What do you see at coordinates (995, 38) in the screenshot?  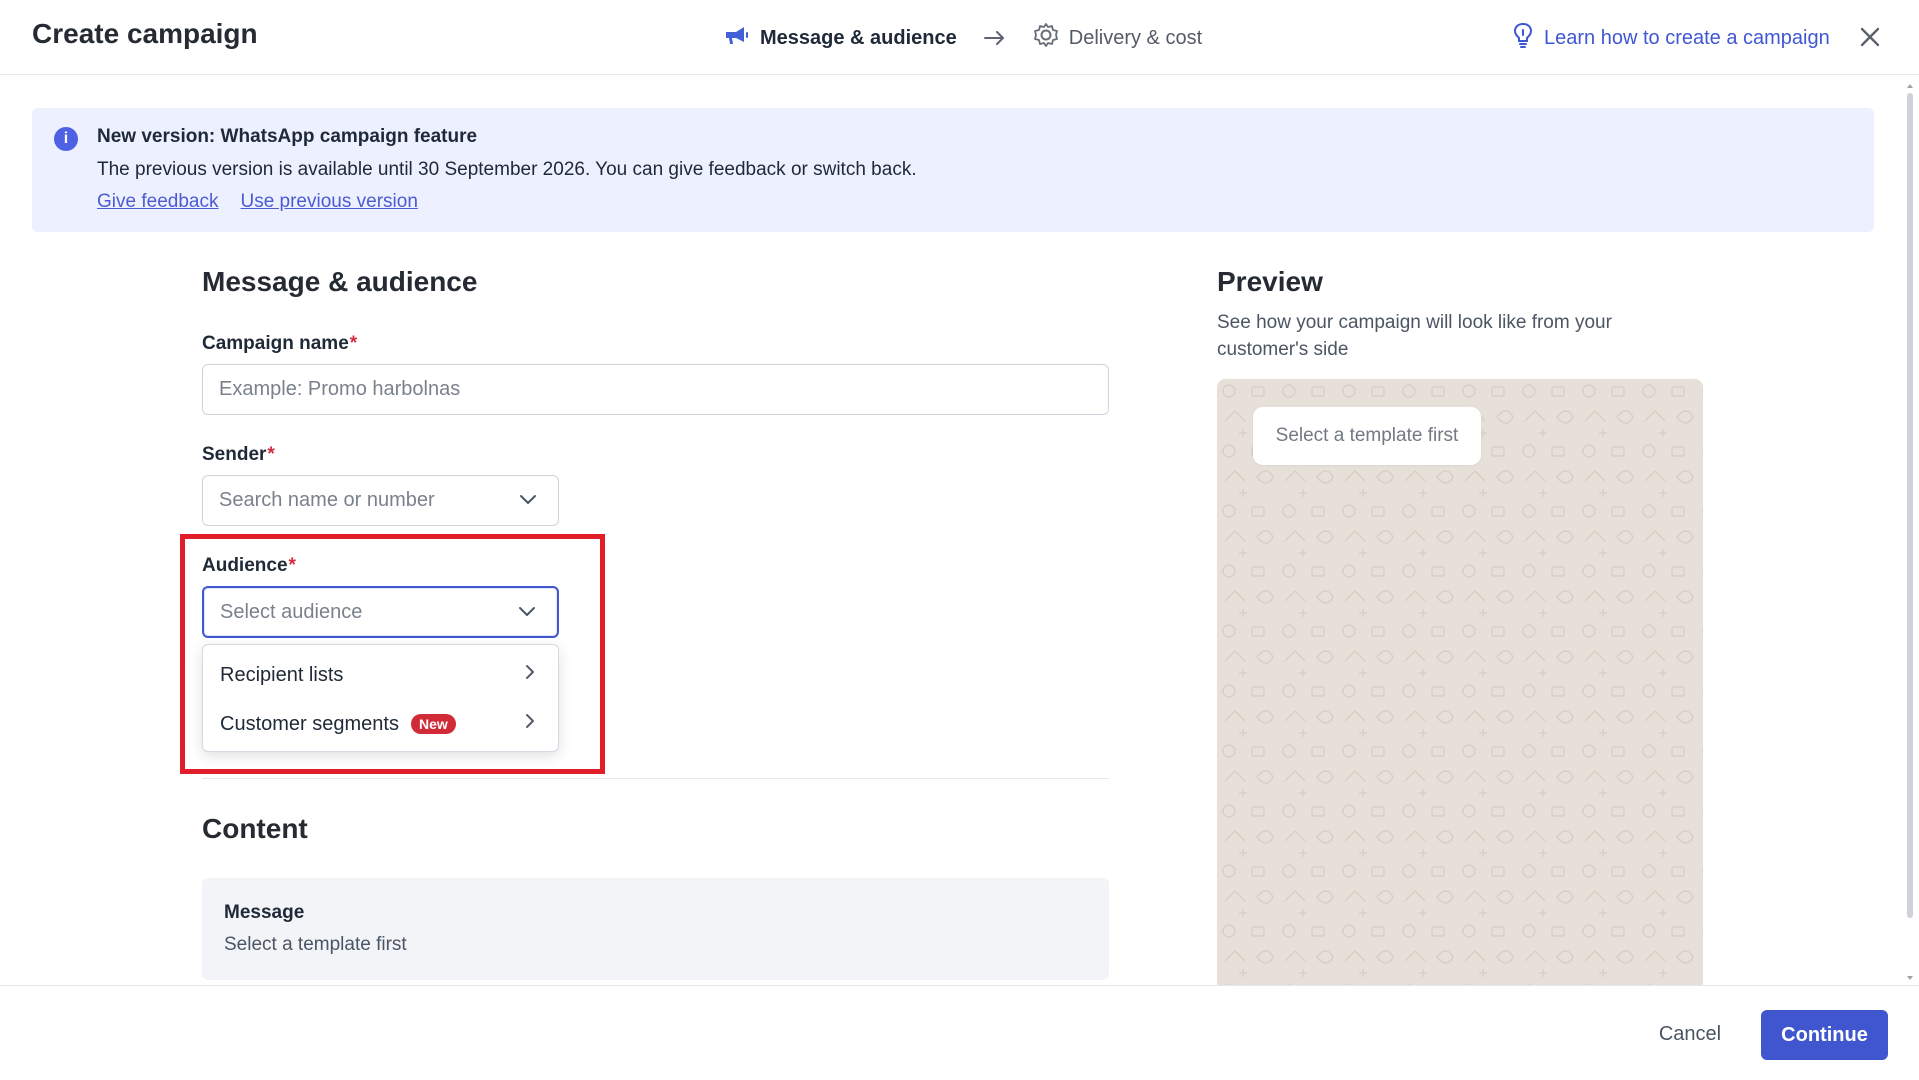 I see `arrow-right-icon` at bounding box center [995, 38].